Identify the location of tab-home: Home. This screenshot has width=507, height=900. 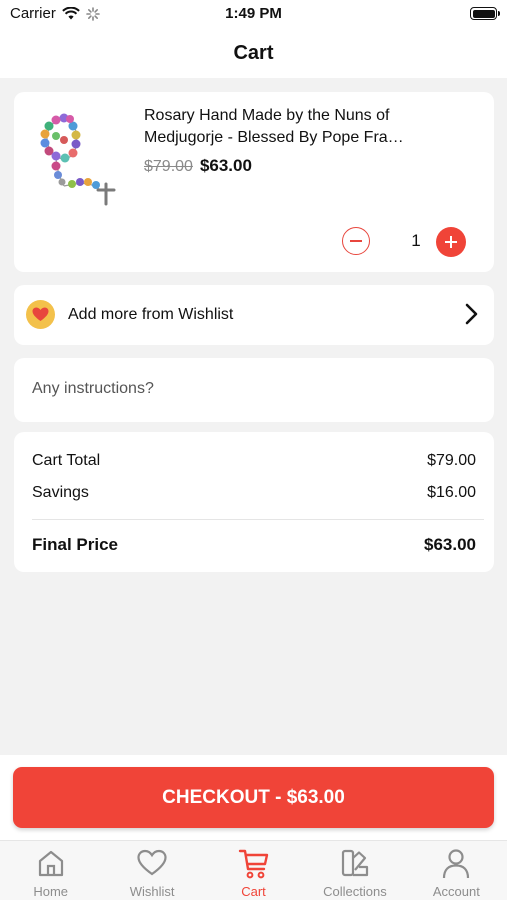
(50, 870).